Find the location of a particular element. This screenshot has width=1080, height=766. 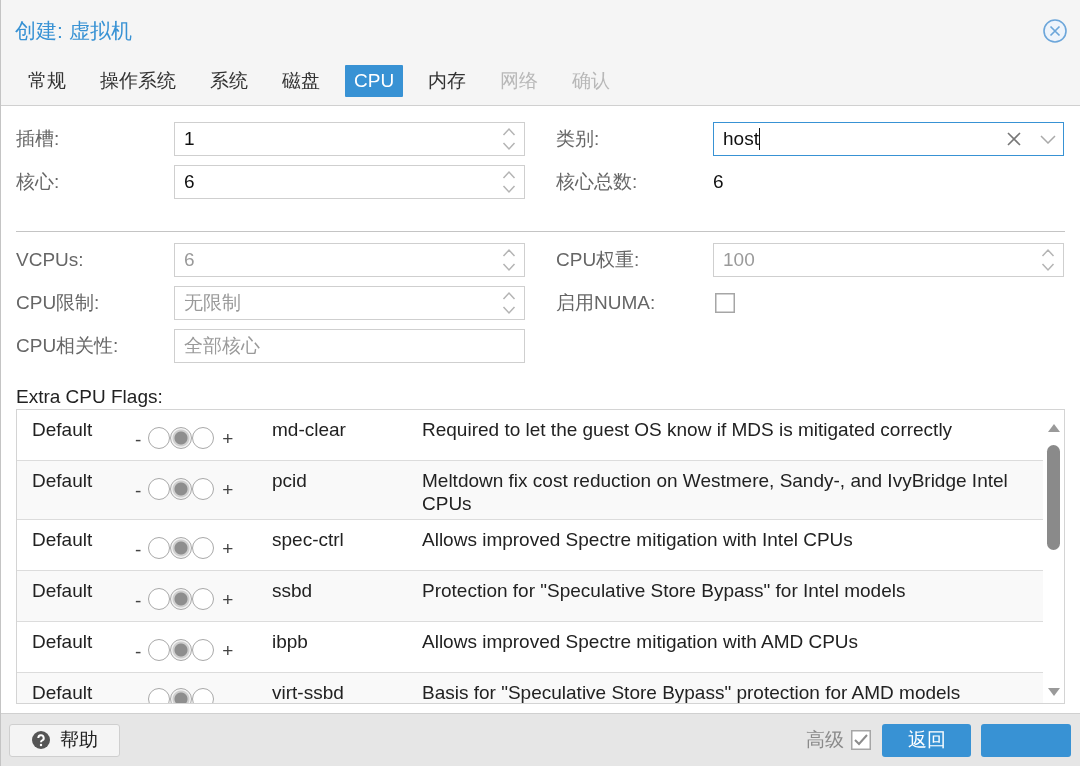

help-button: 帮助 is located at coordinates (64, 740).